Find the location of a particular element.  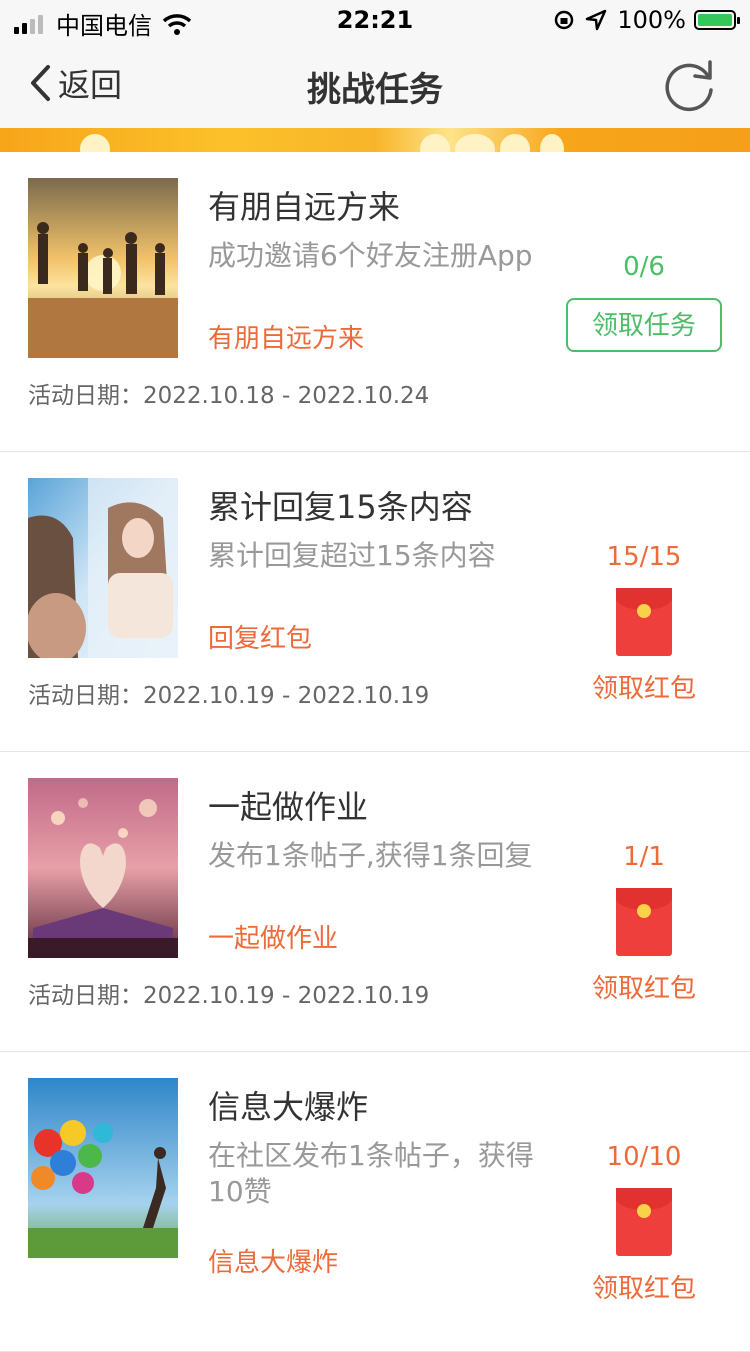

task-tag: 信息大爆炸 is located at coordinates (273, 1263).